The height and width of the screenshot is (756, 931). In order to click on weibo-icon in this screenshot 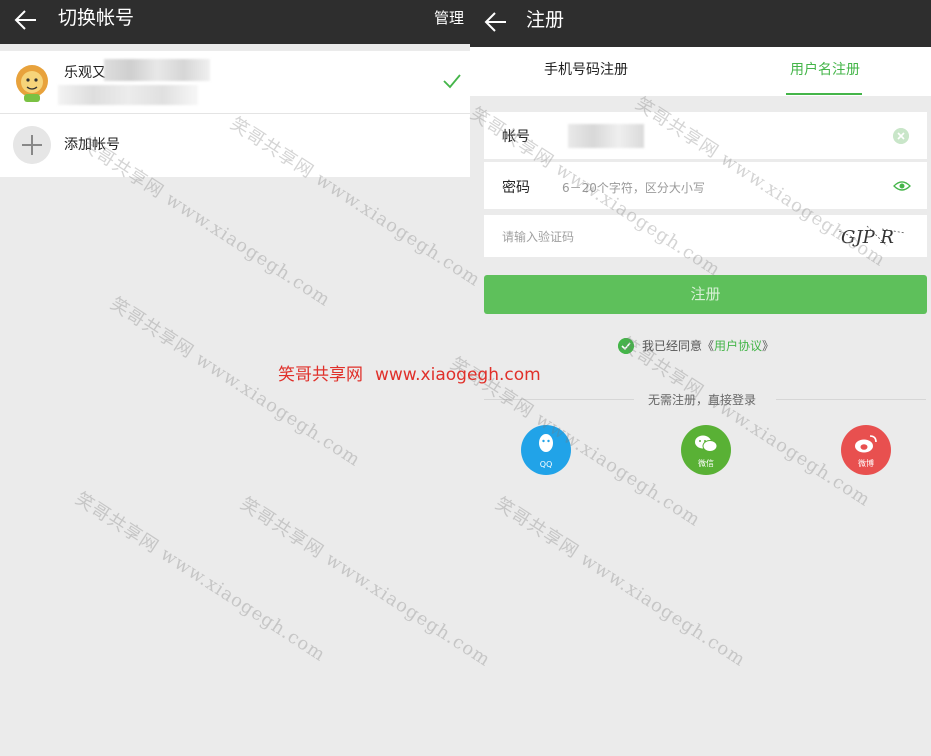, I will do `click(866, 444)`.